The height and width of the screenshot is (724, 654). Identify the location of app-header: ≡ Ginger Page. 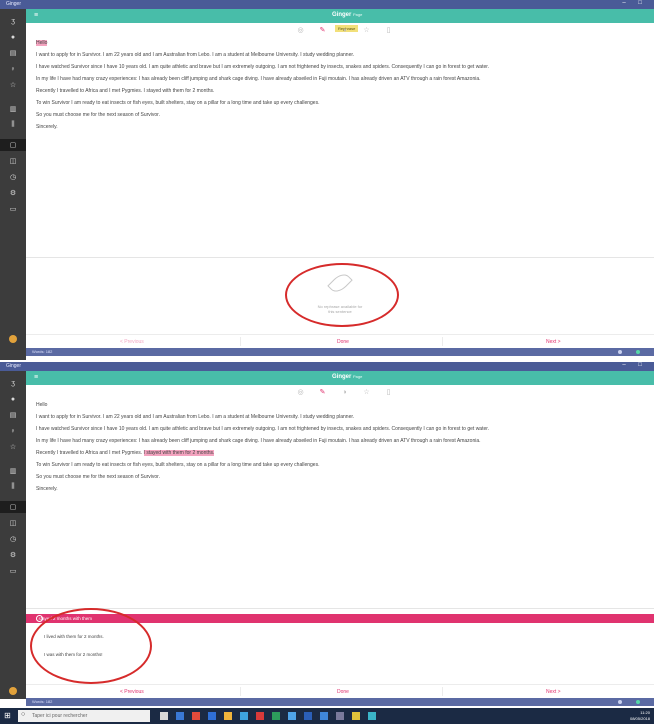
(340, 378).